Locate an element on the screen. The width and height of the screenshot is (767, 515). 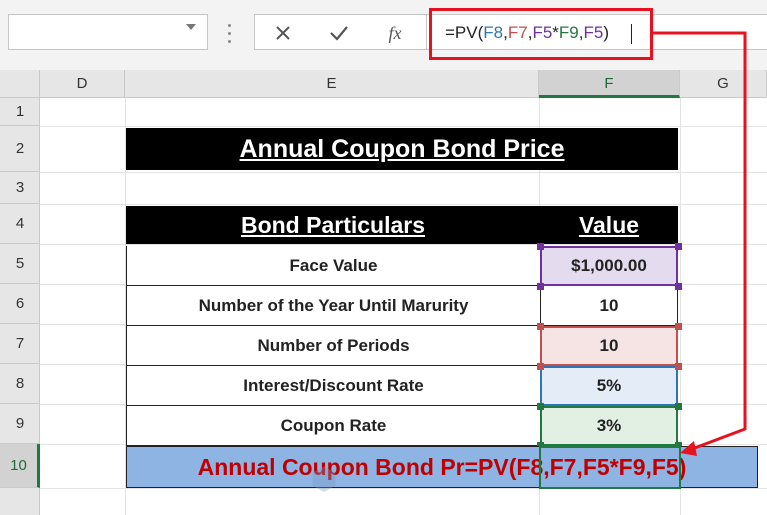
annotation-arrow is located at coordinates (700, 243).